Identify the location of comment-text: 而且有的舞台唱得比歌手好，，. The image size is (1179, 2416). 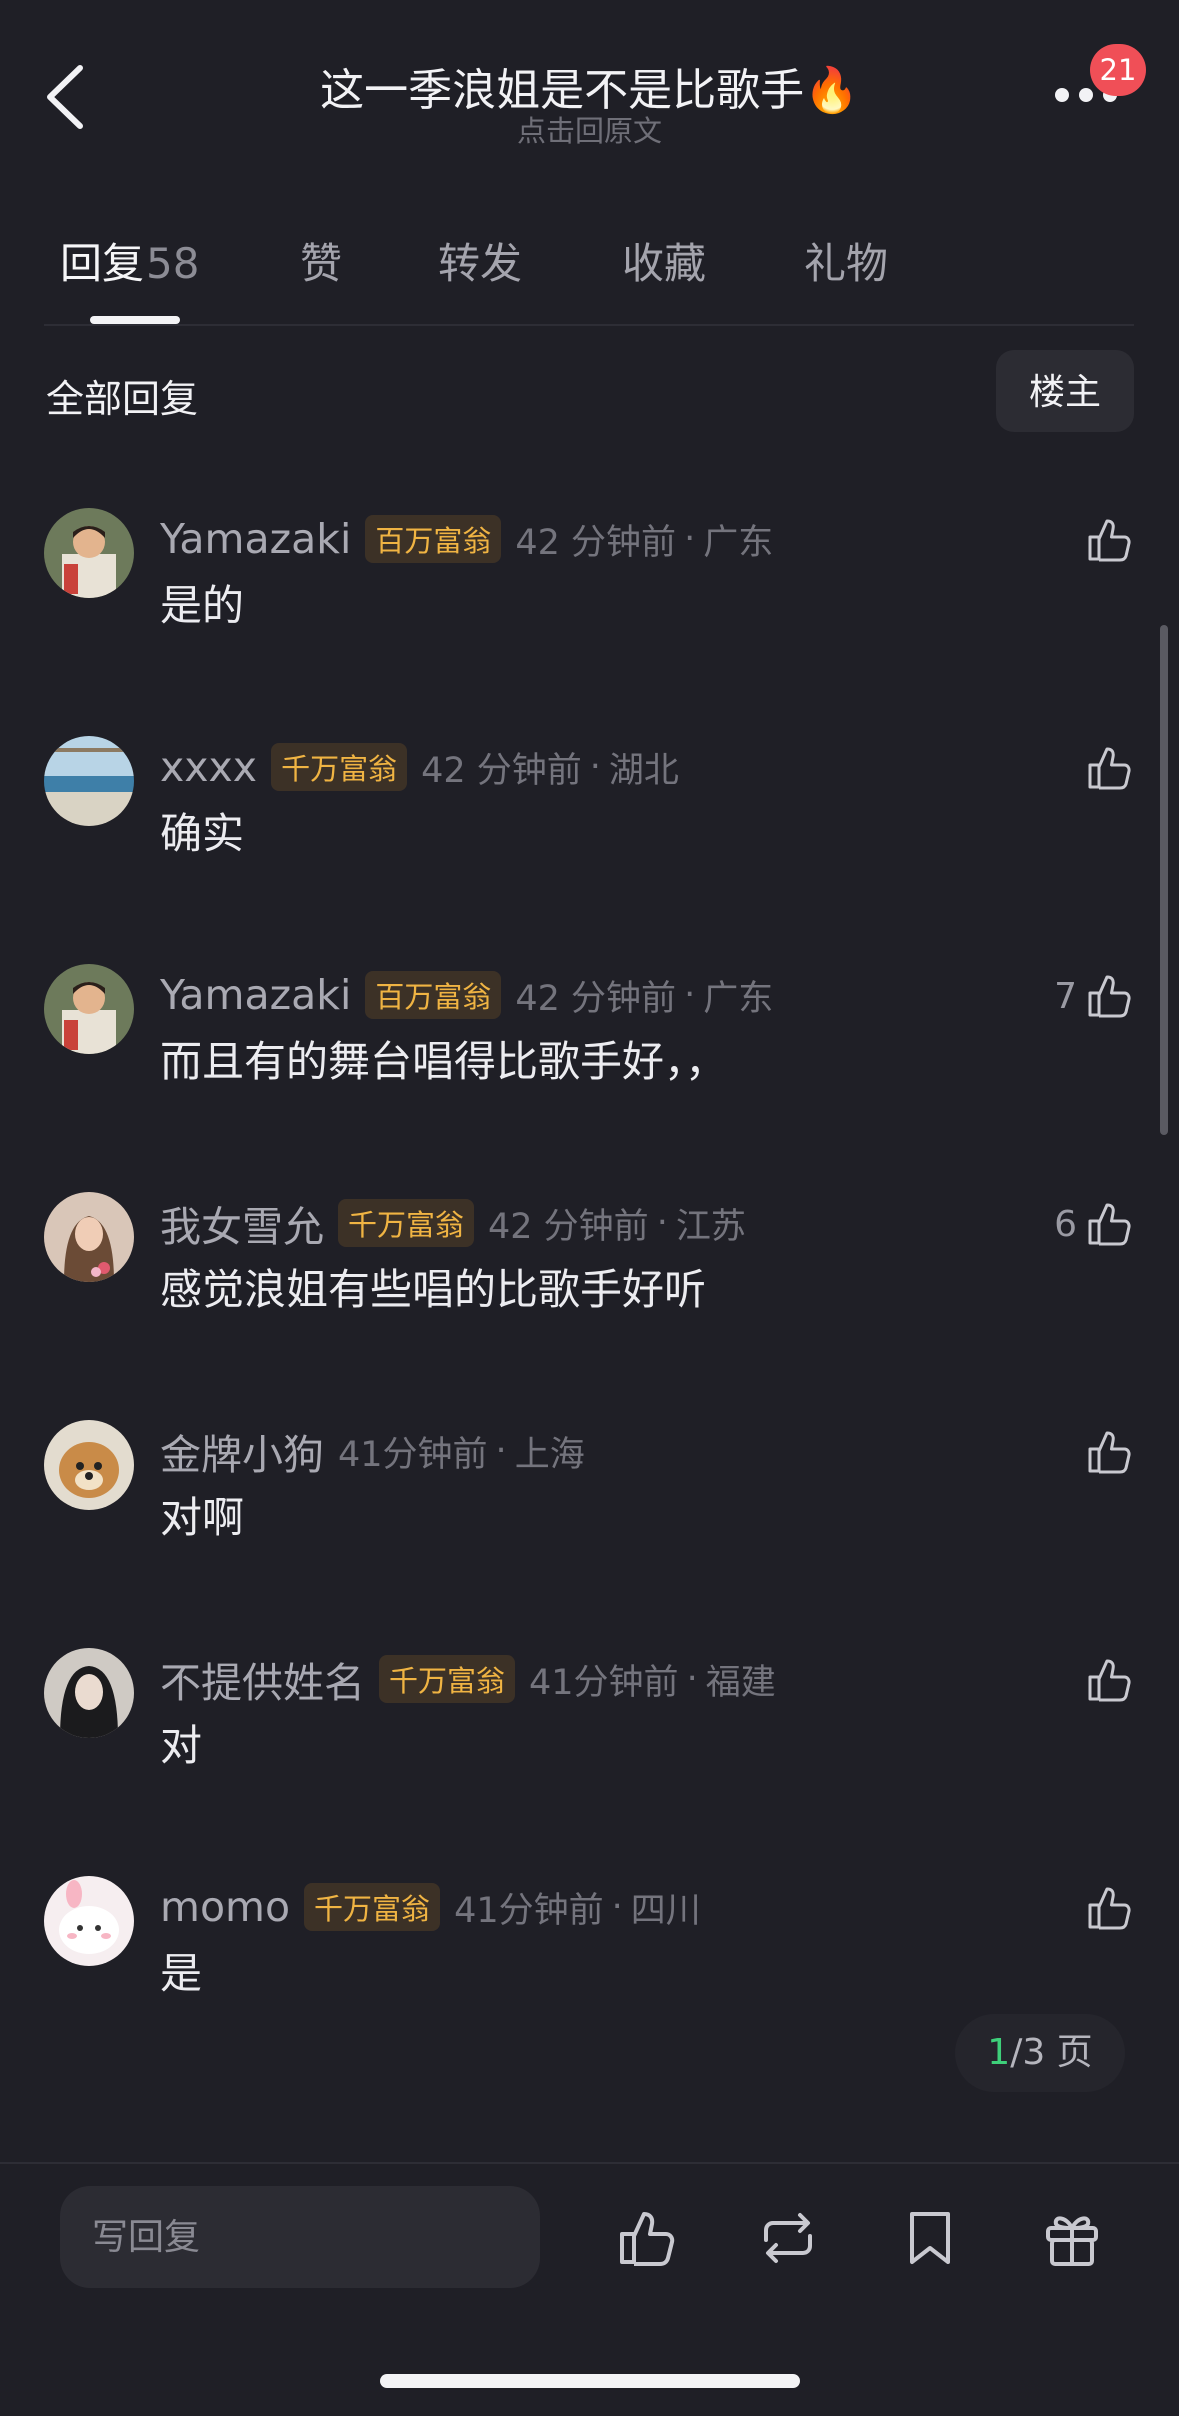
(444, 1061).